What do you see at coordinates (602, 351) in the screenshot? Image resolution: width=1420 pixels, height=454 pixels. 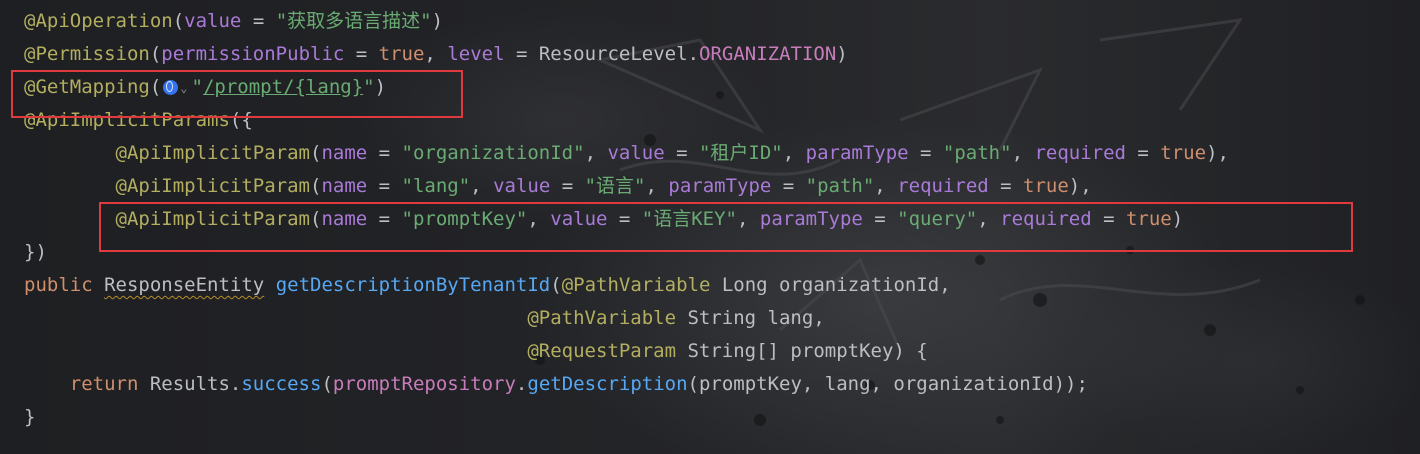 I see `code-token: @RequestParam` at bounding box center [602, 351].